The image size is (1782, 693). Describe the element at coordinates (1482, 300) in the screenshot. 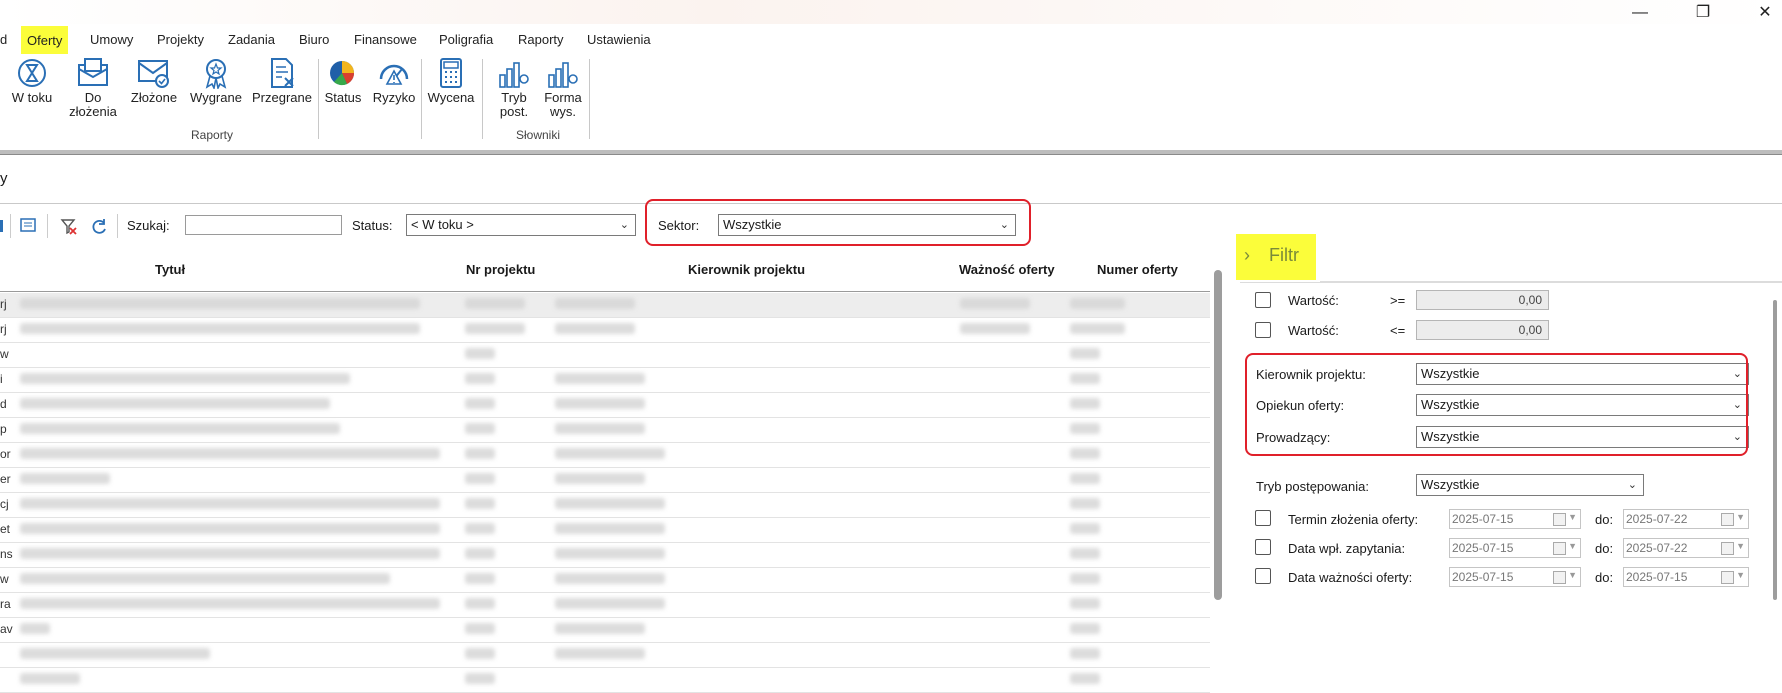

I see `wartosc-min-input: 0,00` at that location.